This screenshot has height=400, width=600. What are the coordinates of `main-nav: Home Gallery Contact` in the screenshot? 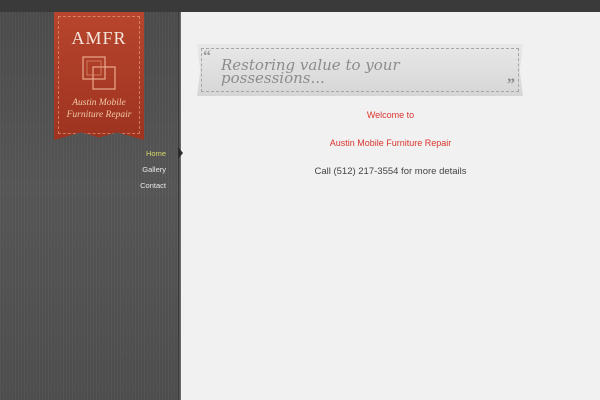 It's located at (153, 170).